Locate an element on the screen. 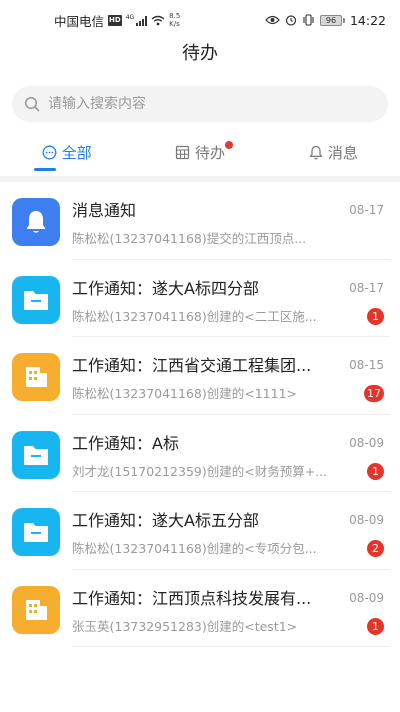  item-title: 工作通知：遂大A标五分部 is located at coordinates (165, 520).